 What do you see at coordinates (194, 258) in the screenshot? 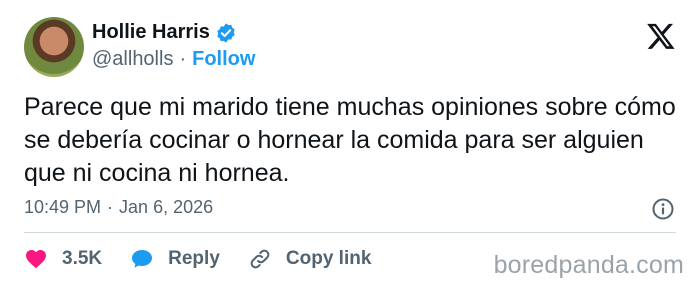
I see `reply-label: Reply` at bounding box center [194, 258].